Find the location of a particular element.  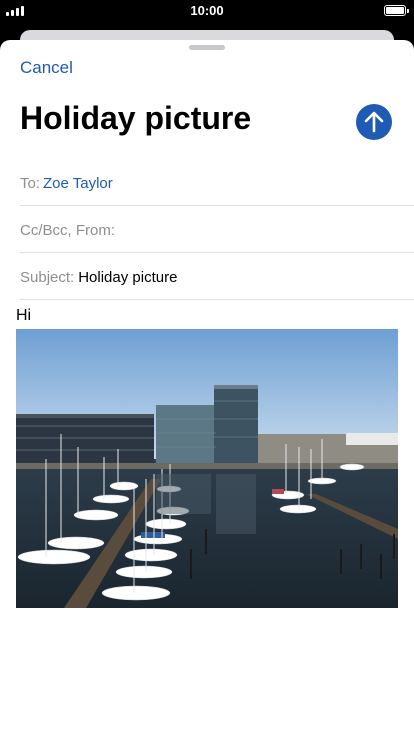

subject-label: Subject: is located at coordinates (47, 277).